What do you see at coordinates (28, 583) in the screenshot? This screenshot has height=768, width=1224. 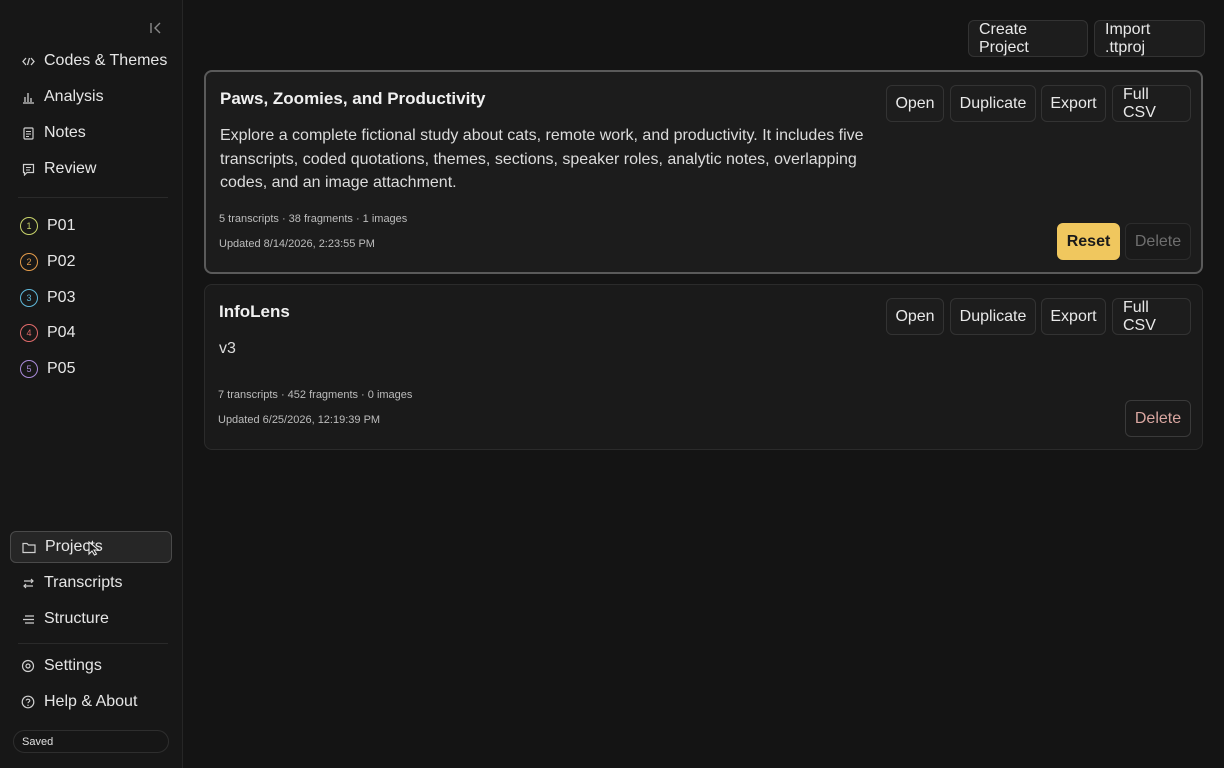 I see `swap-icon` at bounding box center [28, 583].